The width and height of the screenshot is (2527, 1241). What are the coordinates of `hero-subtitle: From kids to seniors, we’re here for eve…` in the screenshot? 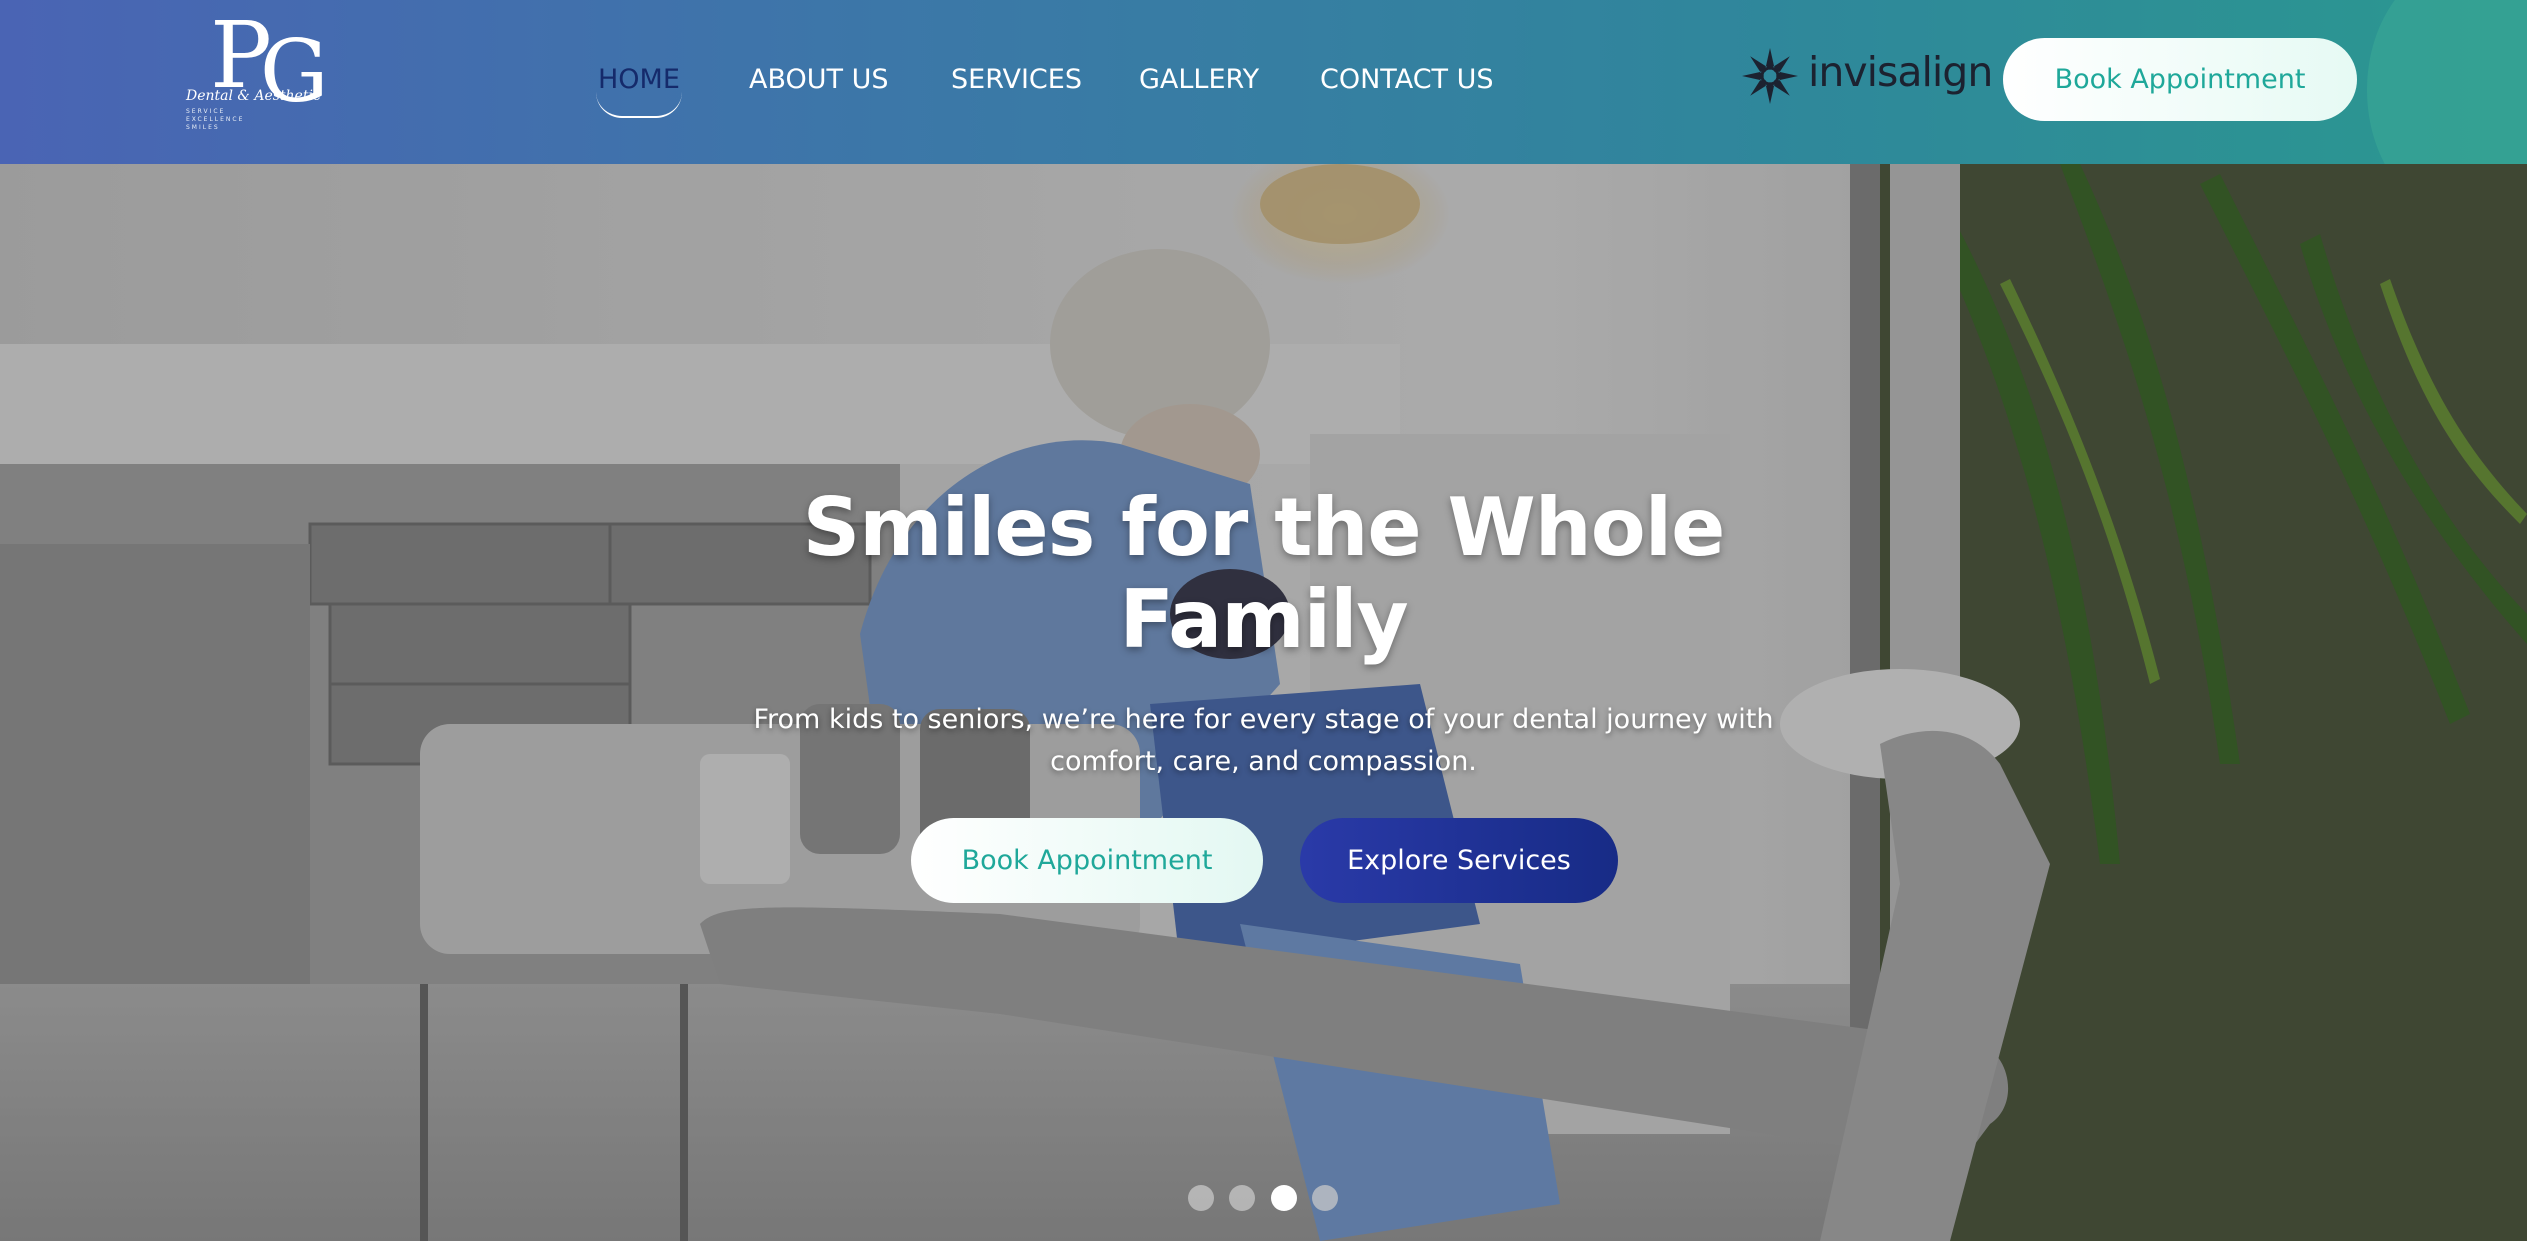 It's located at (1263, 740).